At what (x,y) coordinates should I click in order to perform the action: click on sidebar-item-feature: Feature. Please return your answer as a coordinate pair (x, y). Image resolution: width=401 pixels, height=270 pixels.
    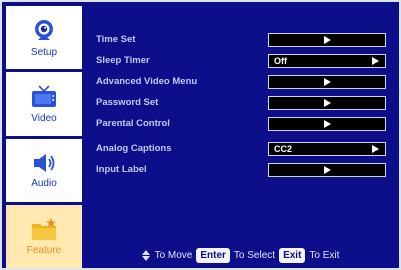
    Looking at the image, I should click on (44, 236).